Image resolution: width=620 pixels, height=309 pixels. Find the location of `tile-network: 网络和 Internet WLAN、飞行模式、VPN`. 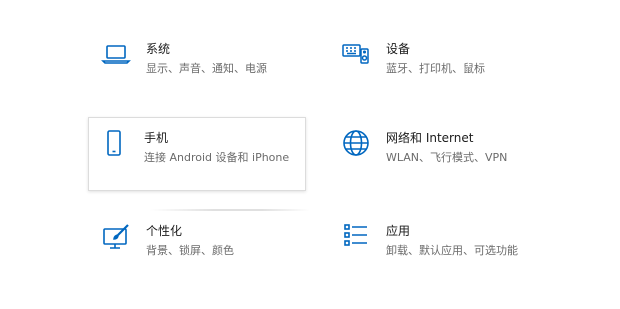

tile-network: 网络和 Internet WLAN、飞行模式、VPN is located at coordinates (439, 154).